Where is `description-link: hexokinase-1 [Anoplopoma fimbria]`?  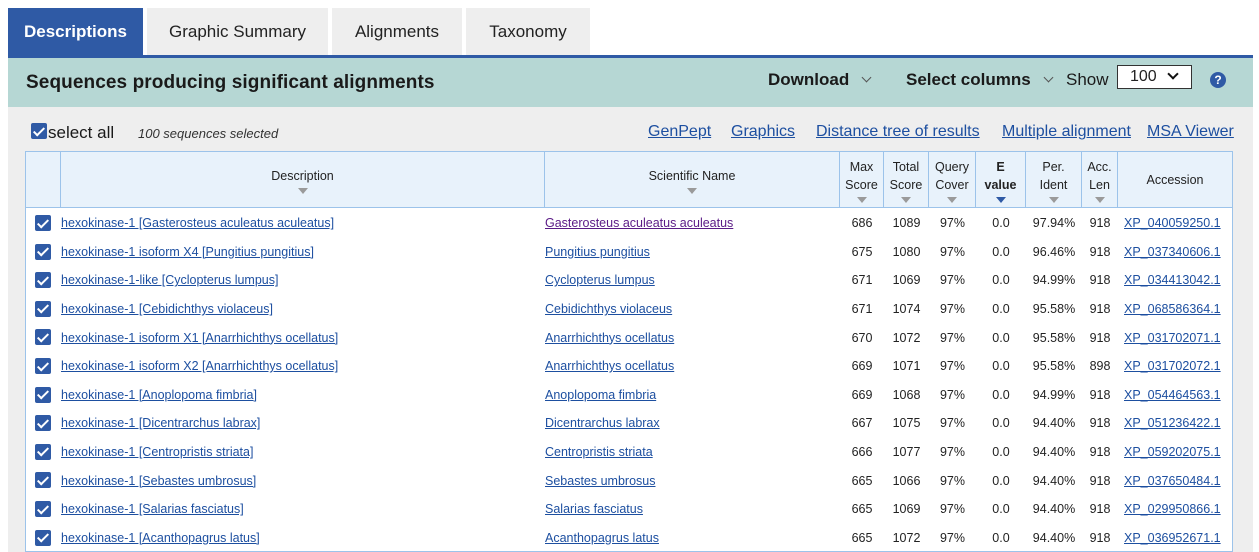
description-link: hexokinase-1 [Anoplopoma fimbria] is located at coordinates (159, 395).